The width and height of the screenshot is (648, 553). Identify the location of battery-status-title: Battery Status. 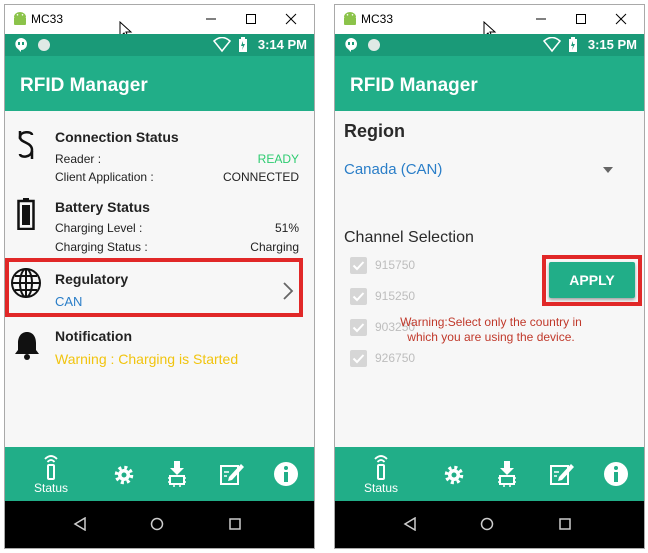
(102, 207).